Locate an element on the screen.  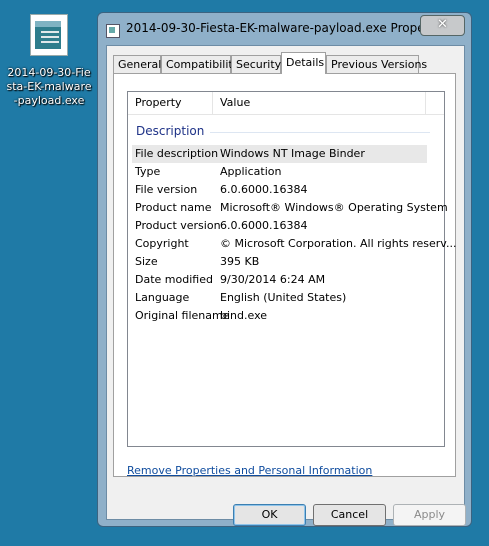
row-value: 9/30/2014 6:24 AM is located at coordinates (273, 279).